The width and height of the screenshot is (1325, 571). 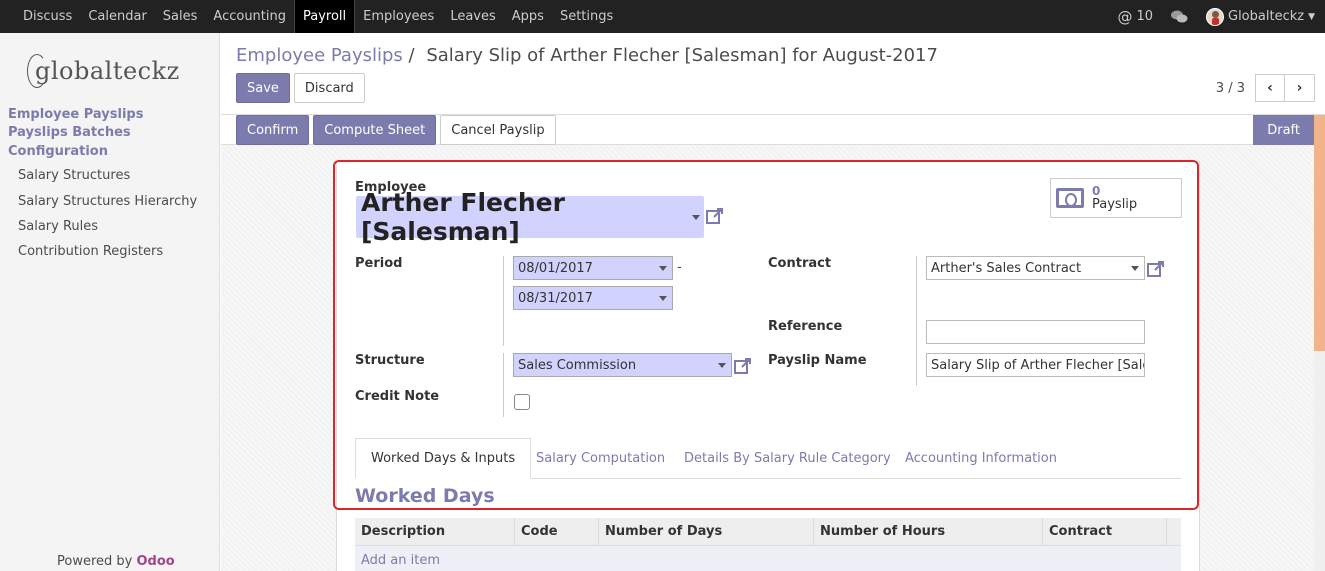 What do you see at coordinates (375, 130) in the screenshot?
I see `compute-sheet-button: Compute Sheet` at bounding box center [375, 130].